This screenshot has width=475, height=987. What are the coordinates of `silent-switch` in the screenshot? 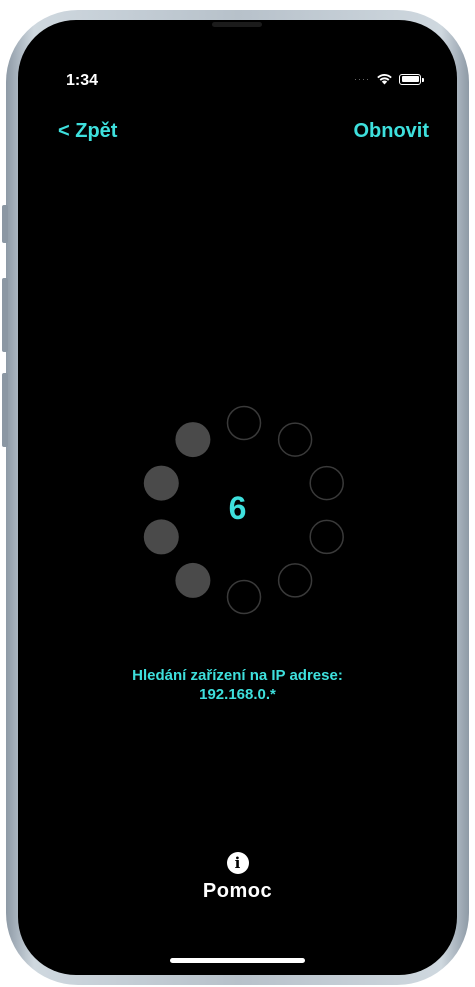 It's located at (5, 224).